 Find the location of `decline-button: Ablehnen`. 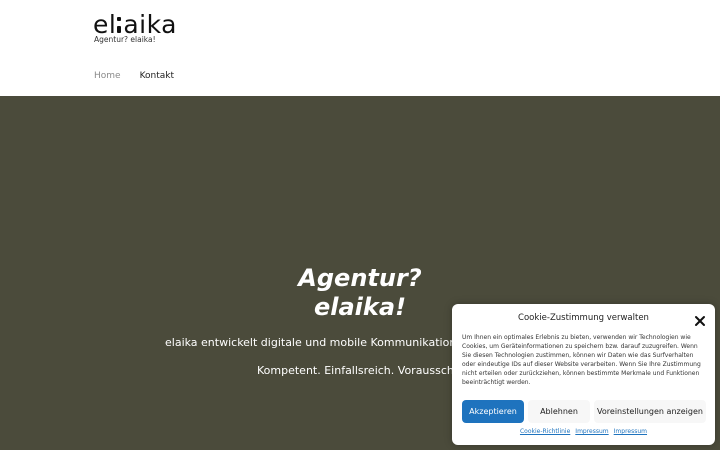

decline-button: Ablehnen is located at coordinates (559, 411).